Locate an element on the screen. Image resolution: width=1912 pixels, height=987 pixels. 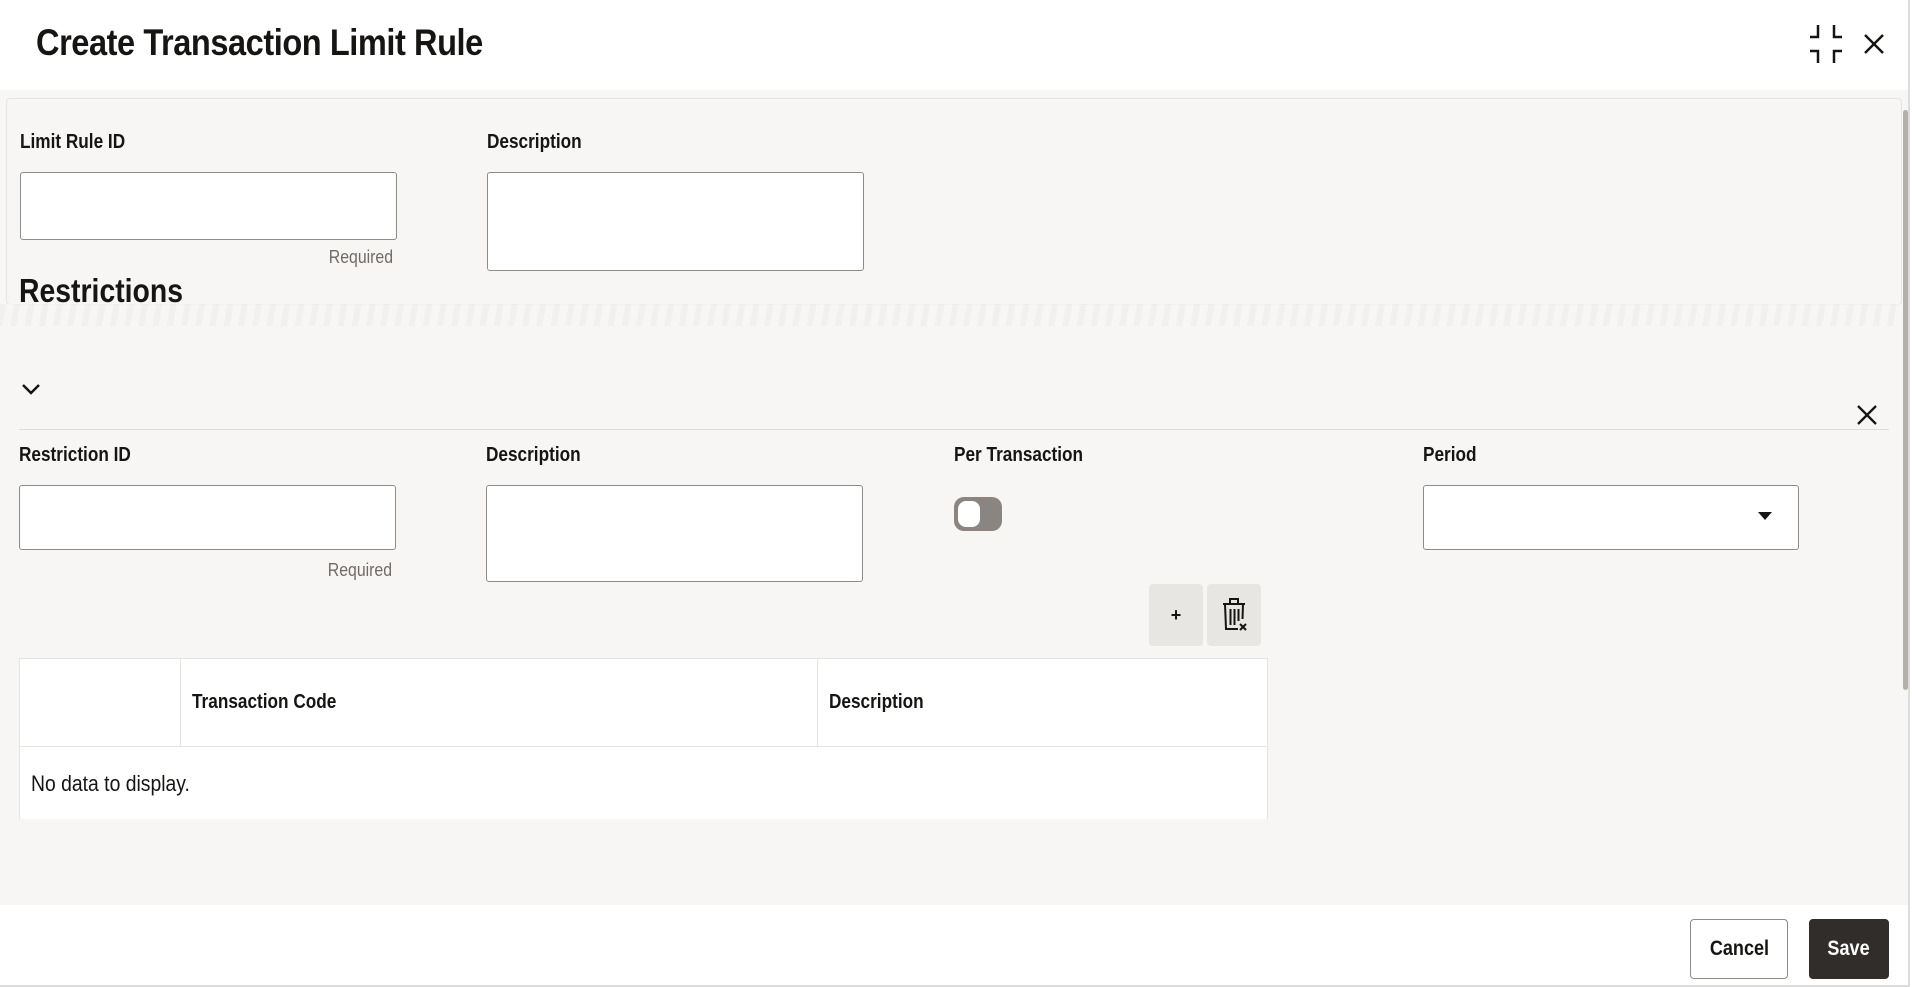
restrictions-title: Restrictions is located at coordinates (101, 290).